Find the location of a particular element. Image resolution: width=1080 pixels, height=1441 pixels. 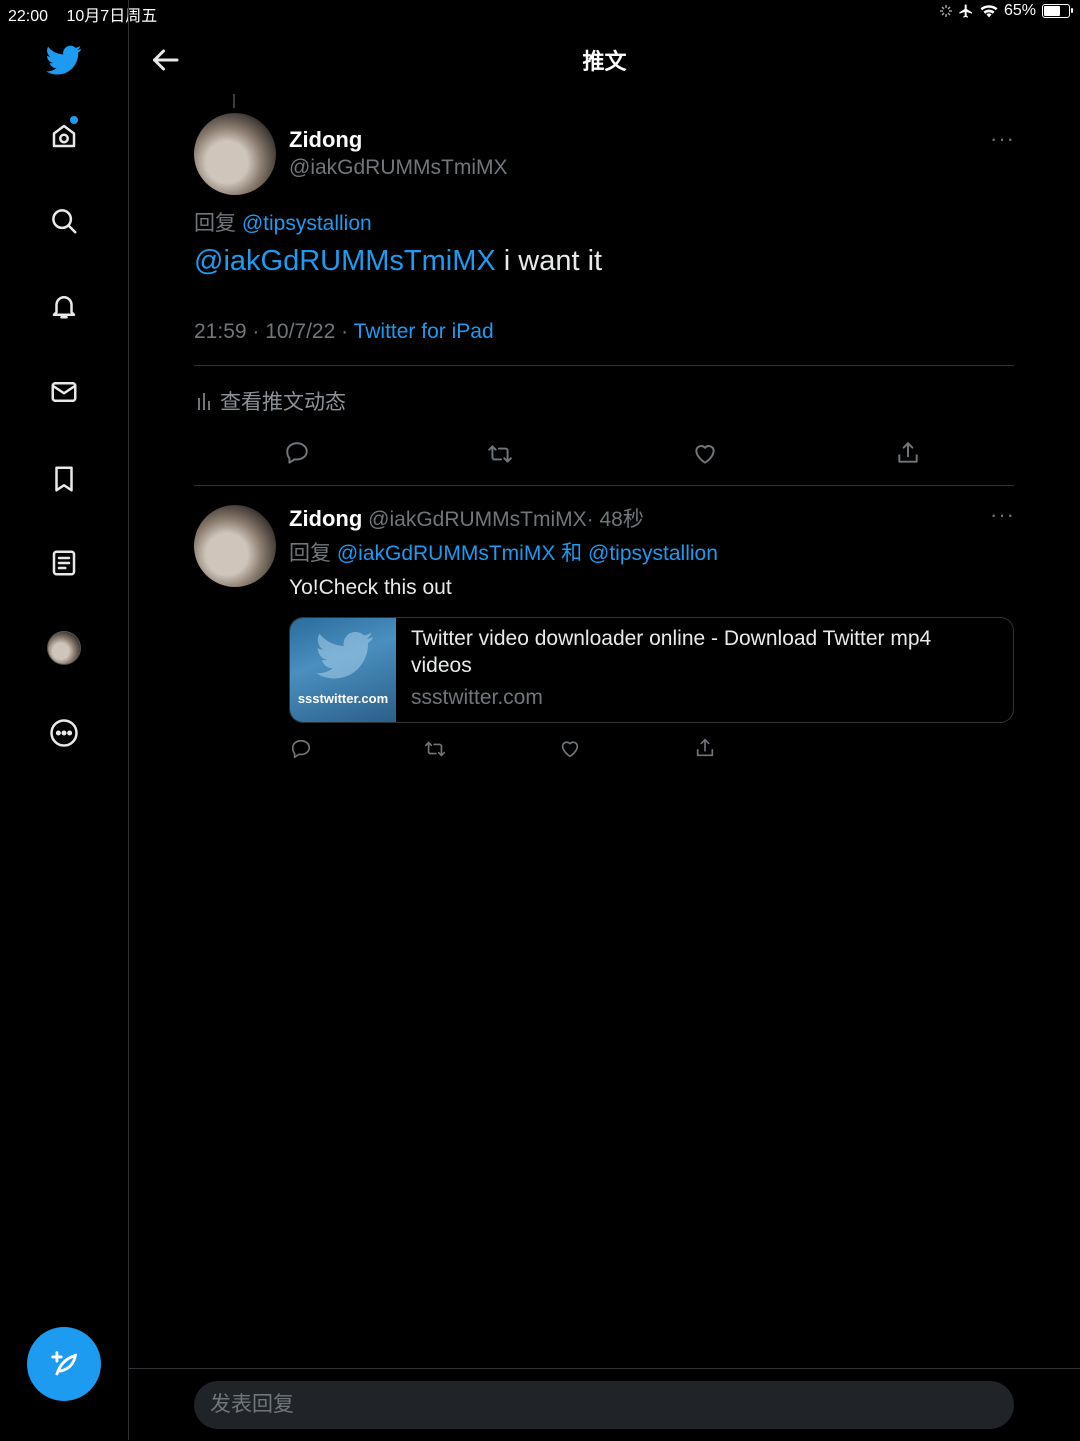

tweet-analytics-link: 查看推文动态 is located at coordinates (271, 401).